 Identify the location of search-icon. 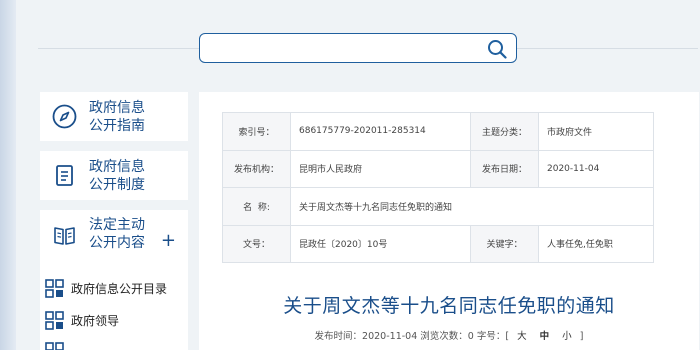
(497, 49).